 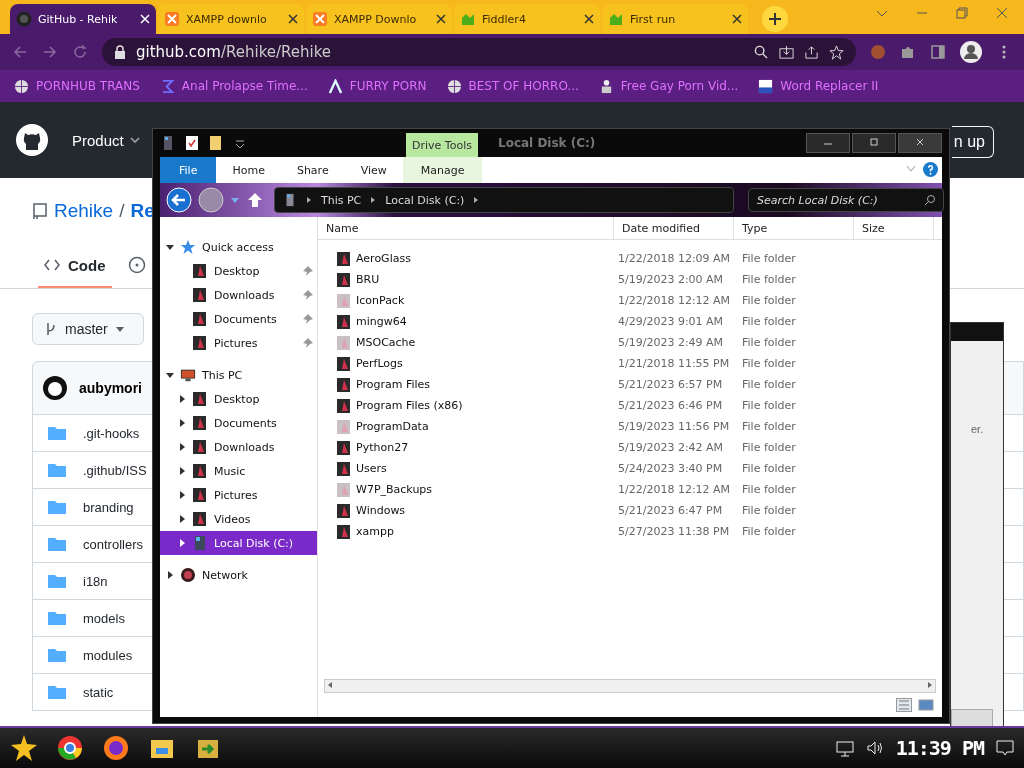 I want to click on product-menu: Product, so click(x=106, y=140).